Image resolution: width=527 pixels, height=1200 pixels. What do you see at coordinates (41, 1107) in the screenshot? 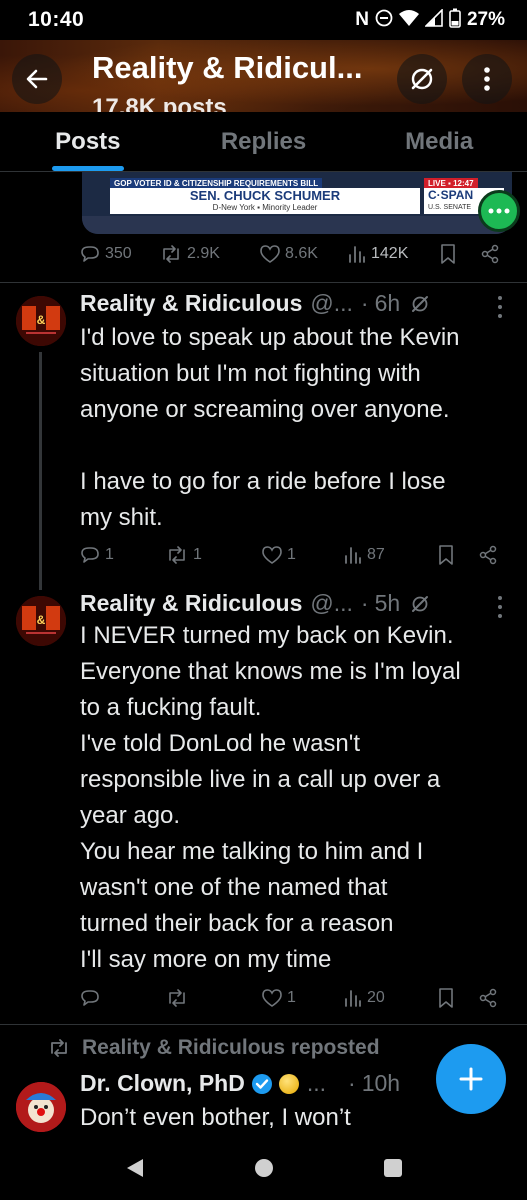
I see `avatar` at bounding box center [41, 1107].